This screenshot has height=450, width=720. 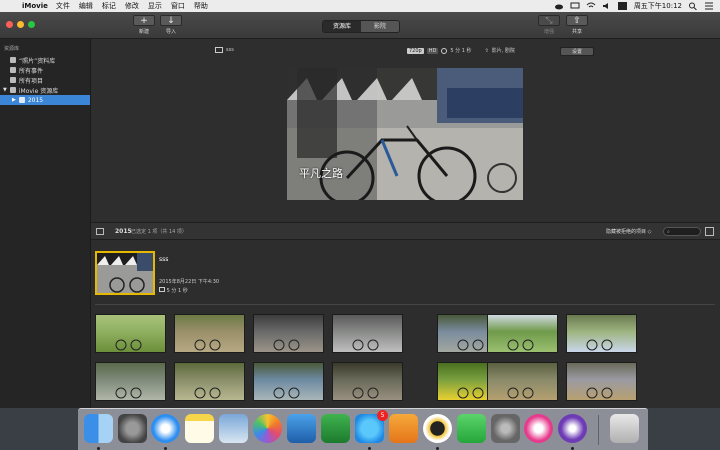 What do you see at coordinates (123, 231) in the screenshot?
I see `browser-event-title: 2015` at bounding box center [123, 231].